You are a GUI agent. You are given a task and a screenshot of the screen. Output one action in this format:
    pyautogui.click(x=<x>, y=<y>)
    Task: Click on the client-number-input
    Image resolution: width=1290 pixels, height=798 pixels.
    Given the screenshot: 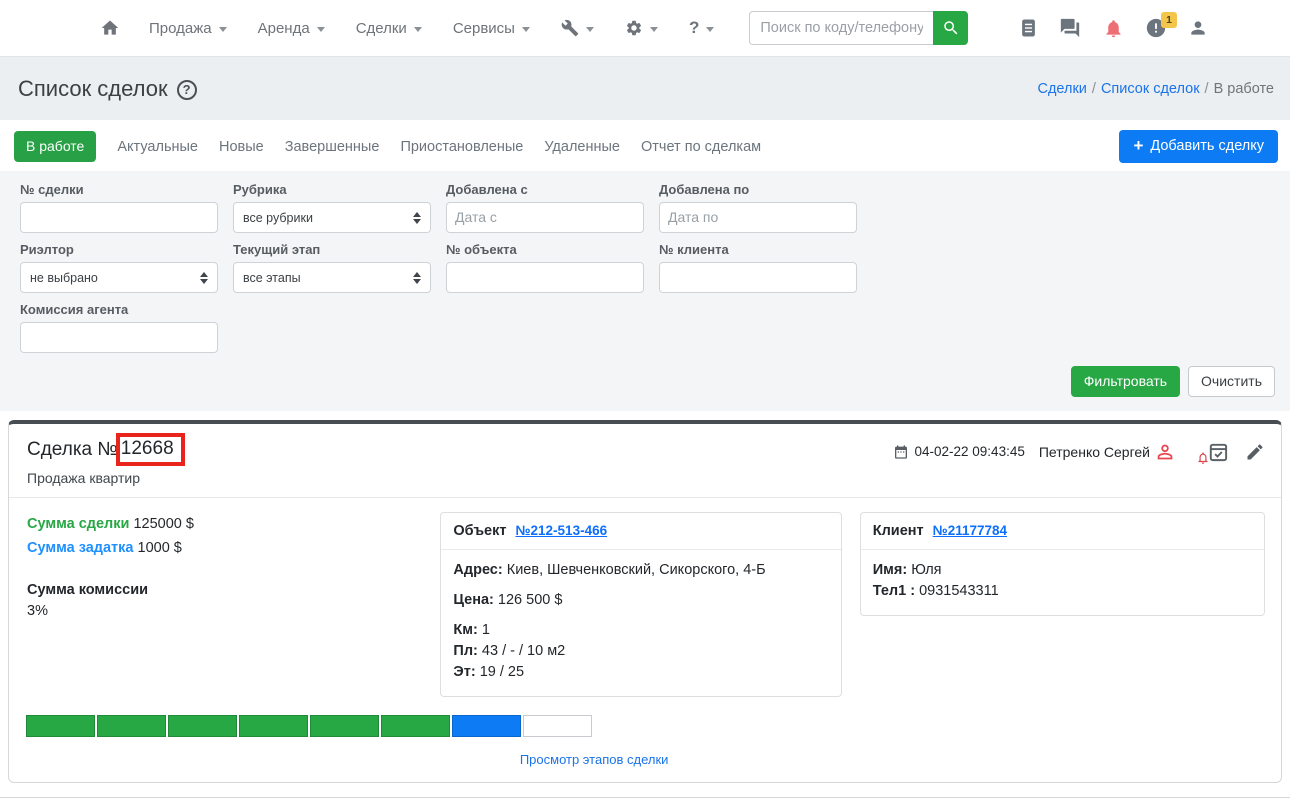 What is the action you would take?
    pyautogui.click(x=758, y=277)
    